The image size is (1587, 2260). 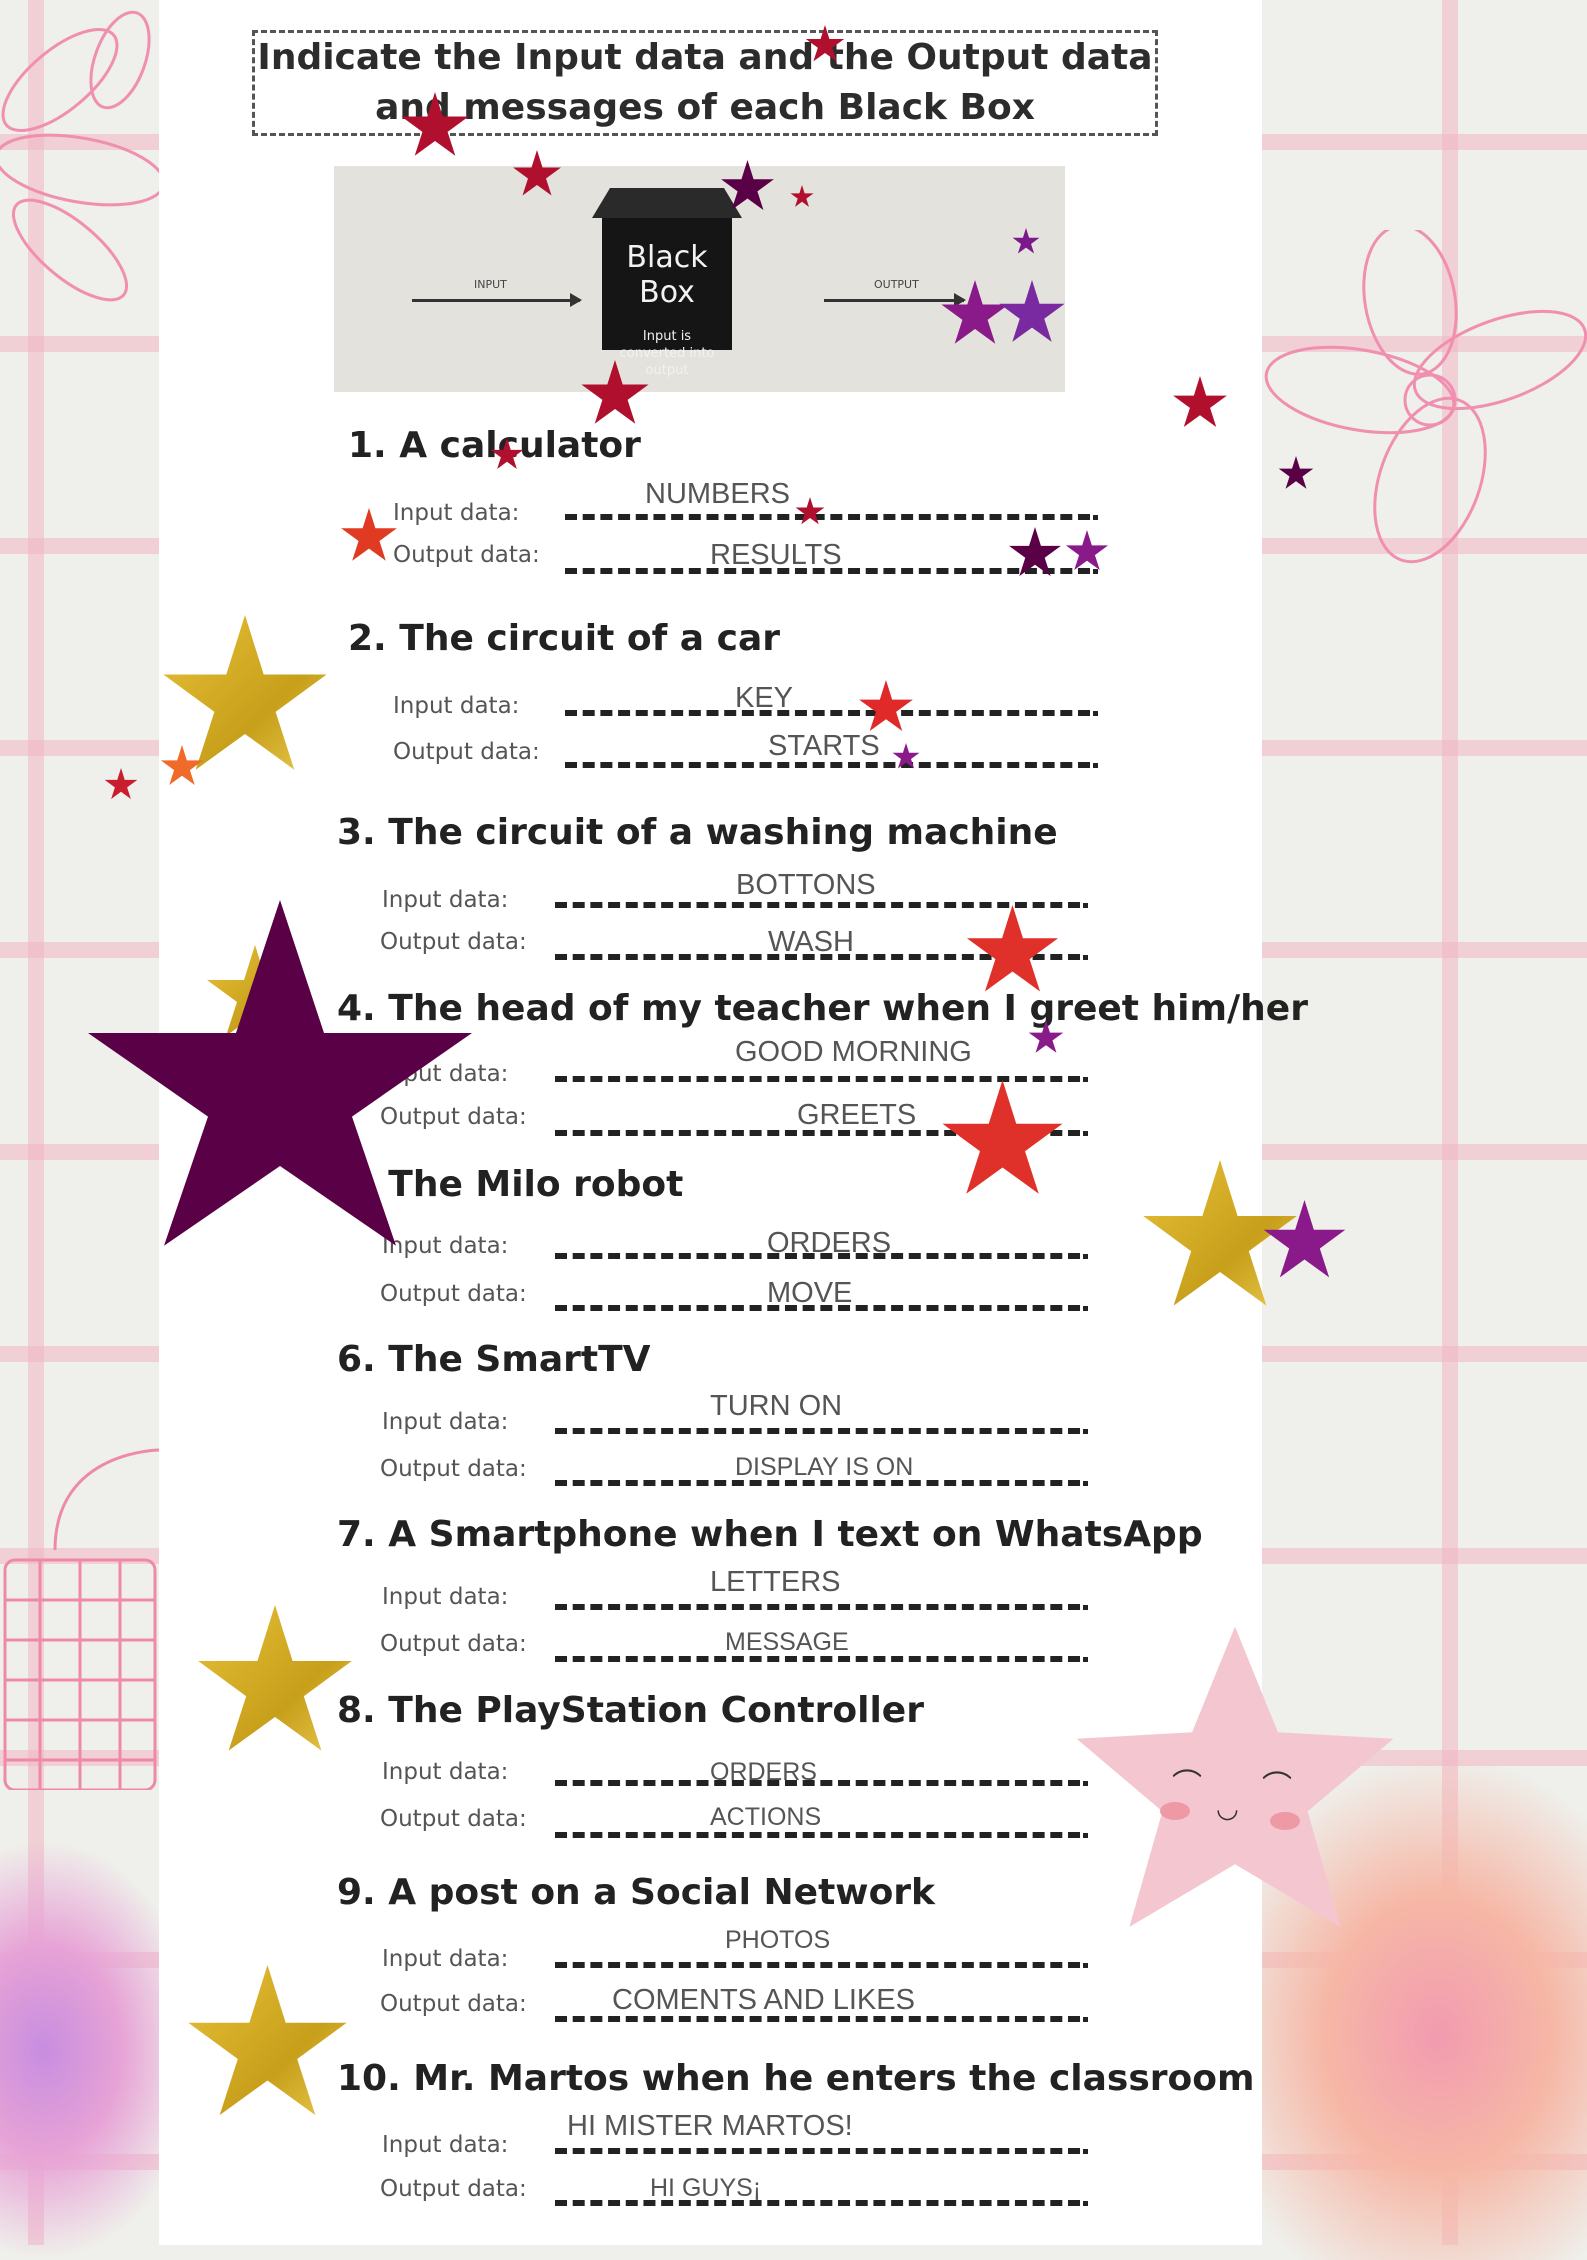 I want to click on star-mouth-icon: ◡, so click(x=1227, y=1809).